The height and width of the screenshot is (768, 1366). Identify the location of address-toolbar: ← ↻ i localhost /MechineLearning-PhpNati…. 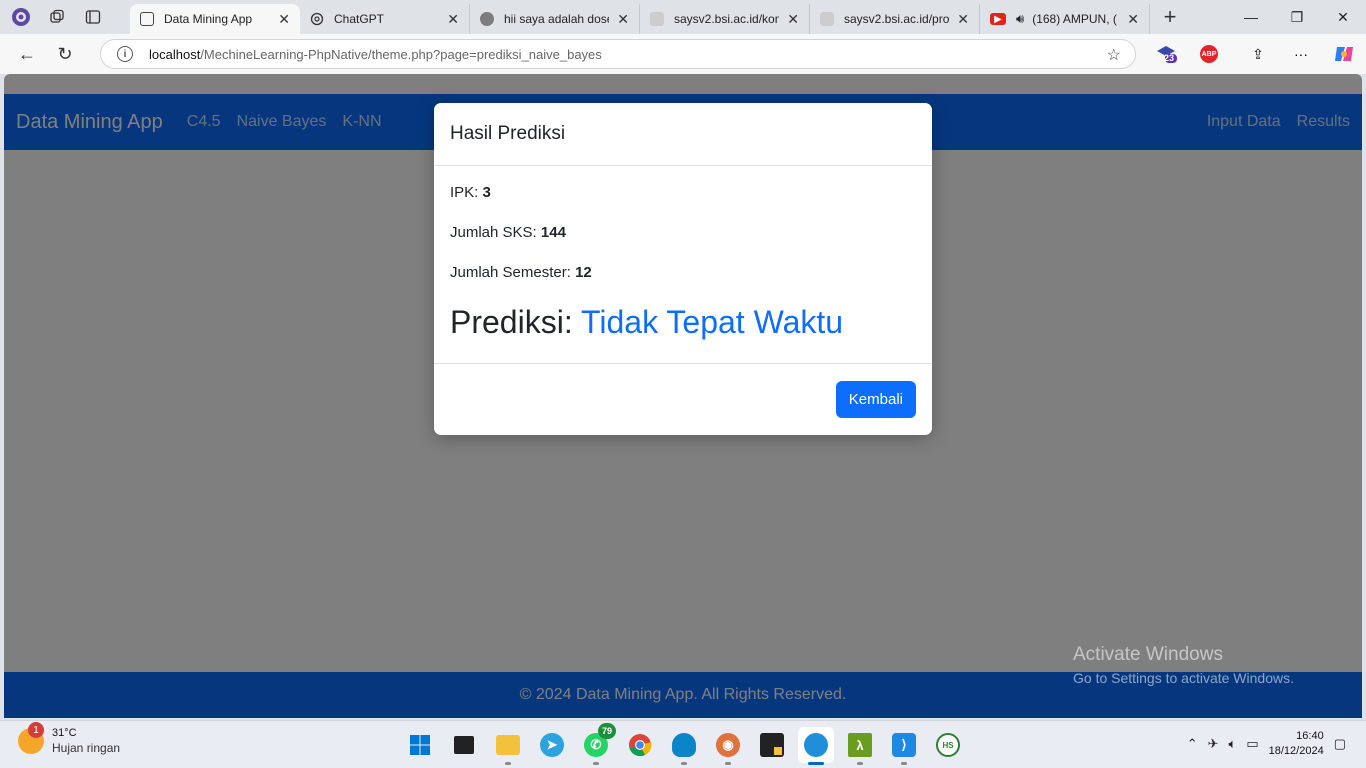
(683, 54).